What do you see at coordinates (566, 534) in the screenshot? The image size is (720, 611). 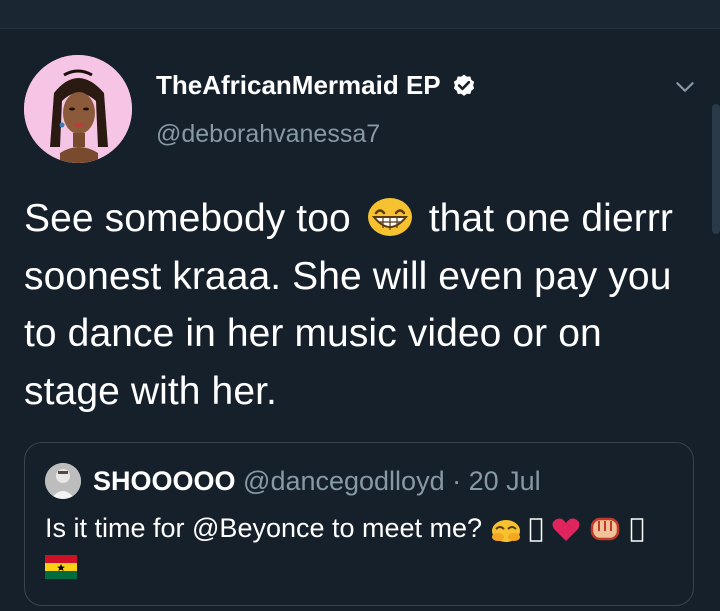 I see `red-heart-emoji-icon` at bounding box center [566, 534].